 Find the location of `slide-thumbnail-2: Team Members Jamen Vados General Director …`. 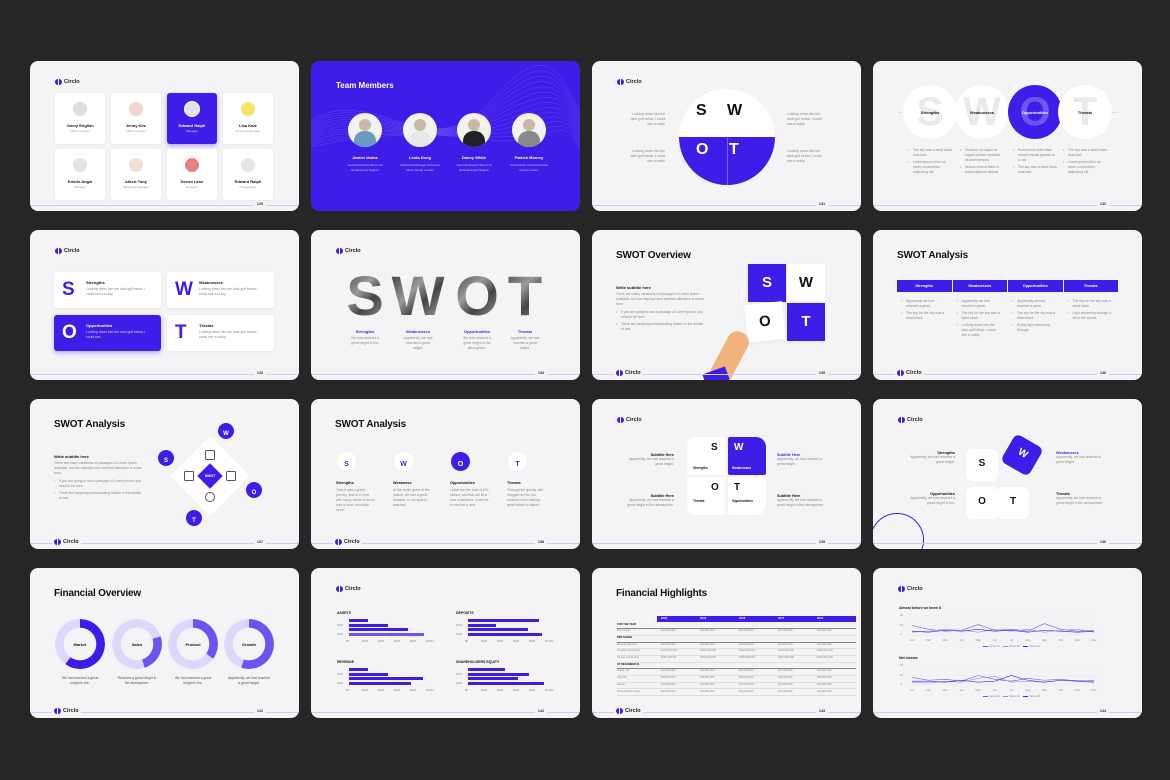

slide-thumbnail-2: Team Members Jamen Vados General Director … is located at coordinates (445, 136).